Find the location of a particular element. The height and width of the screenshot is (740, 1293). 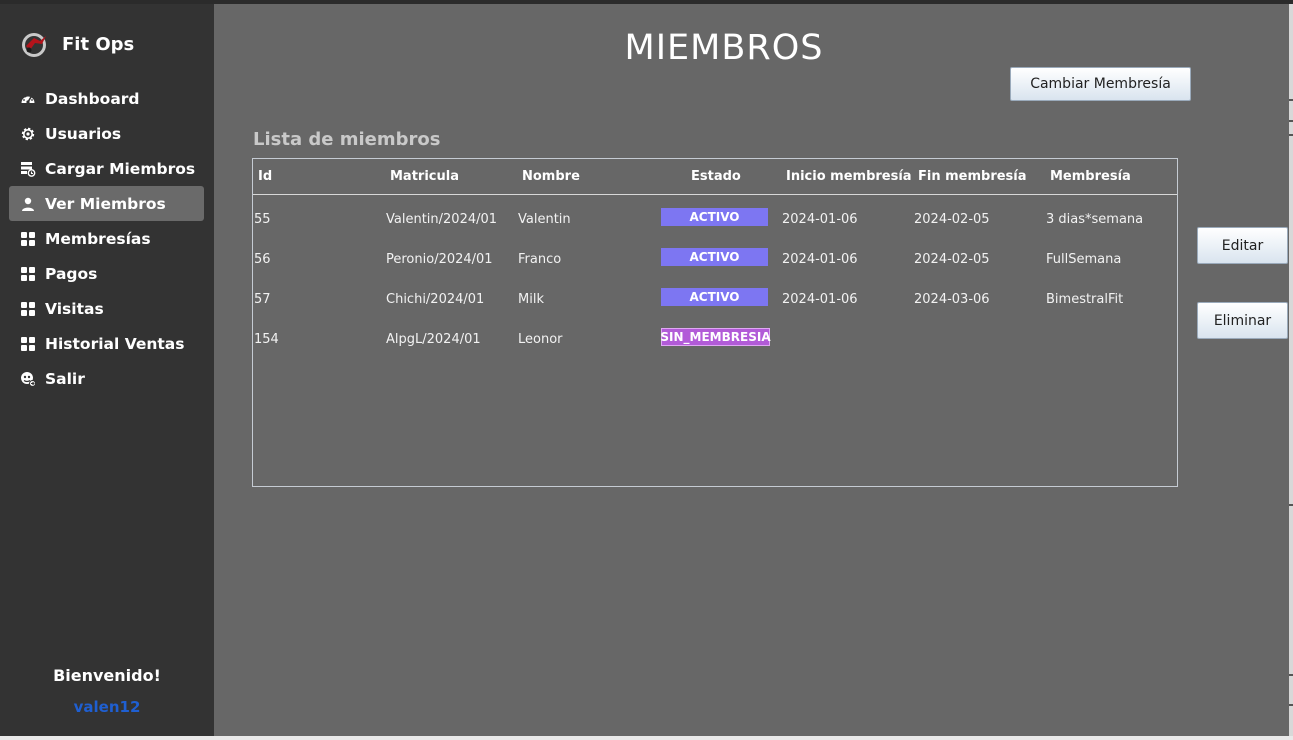

user-icon is located at coordinates (28, 204).